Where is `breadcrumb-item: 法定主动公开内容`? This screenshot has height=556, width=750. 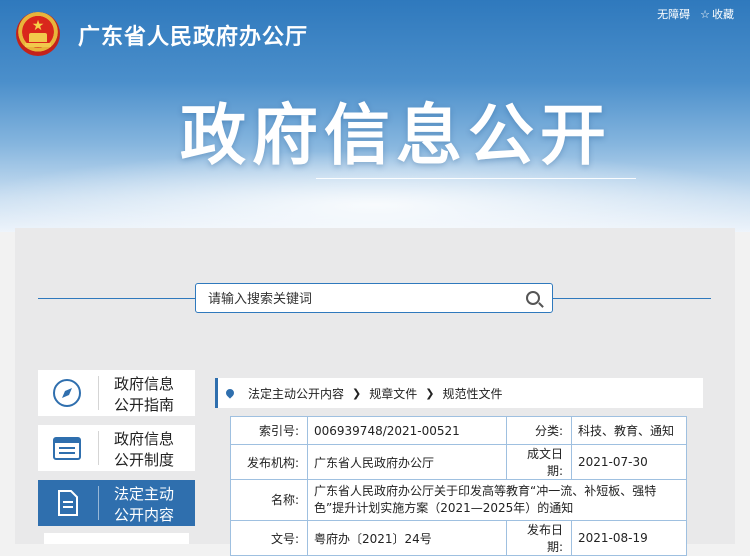
breadcrumb-item: 法定主动公开内容 is located at coordinates (296, 393).